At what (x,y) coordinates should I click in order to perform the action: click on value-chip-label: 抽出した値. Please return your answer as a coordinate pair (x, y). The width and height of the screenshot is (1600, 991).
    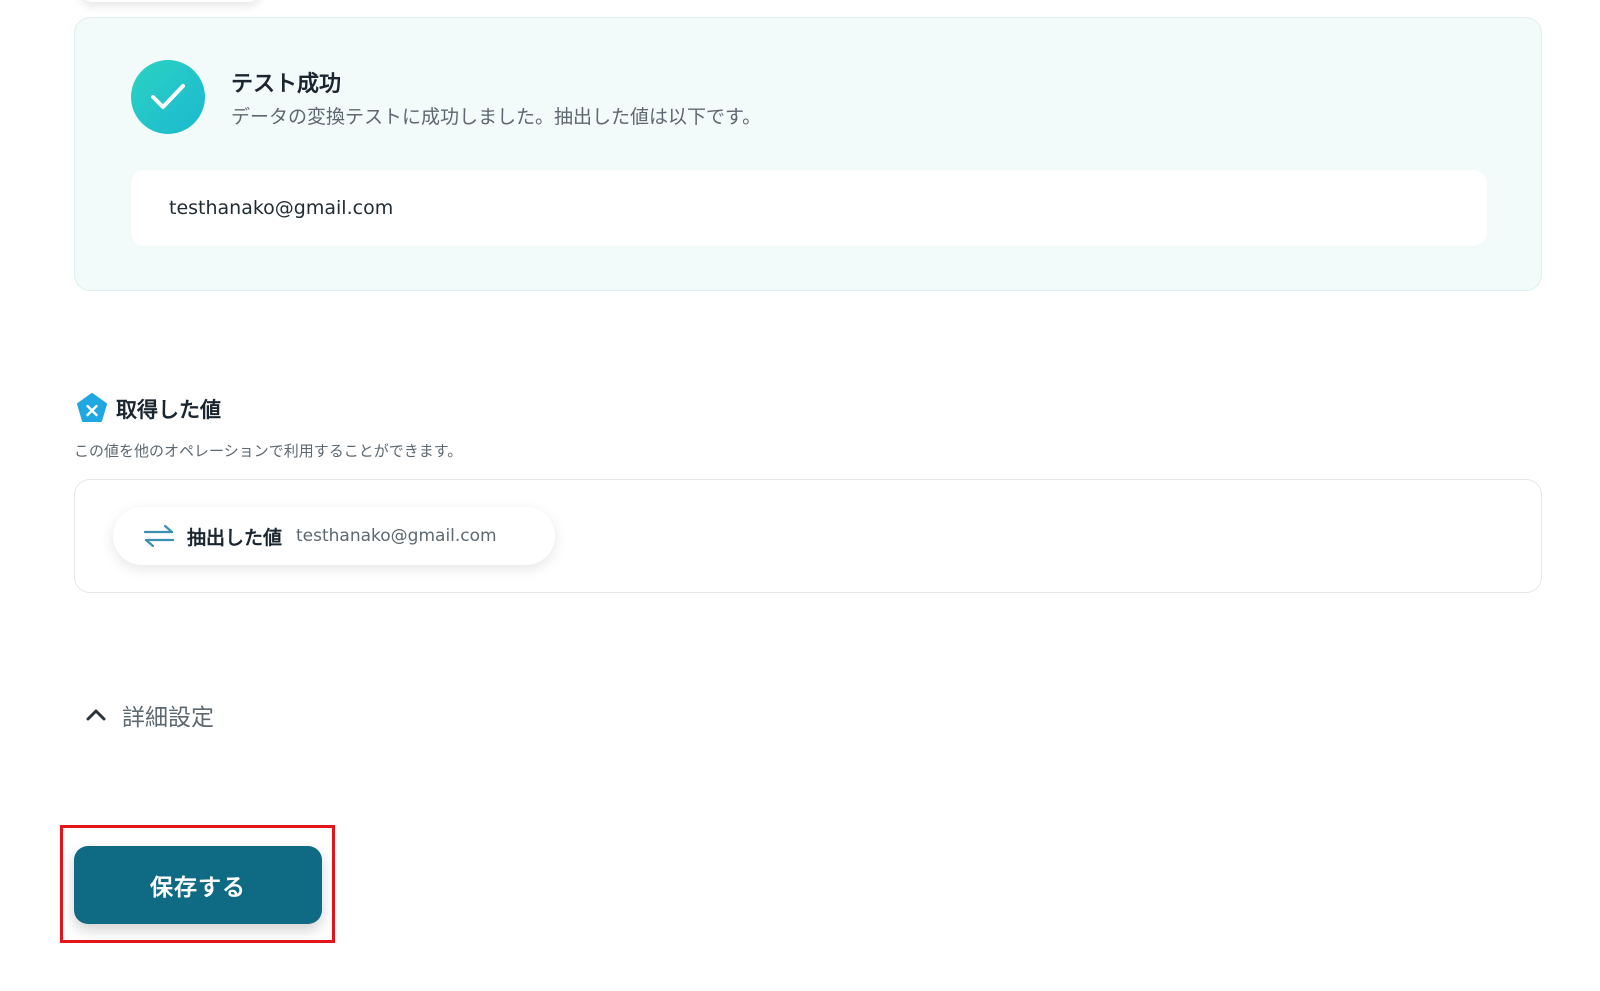
    Looking at the image, I should click on (235, 537).